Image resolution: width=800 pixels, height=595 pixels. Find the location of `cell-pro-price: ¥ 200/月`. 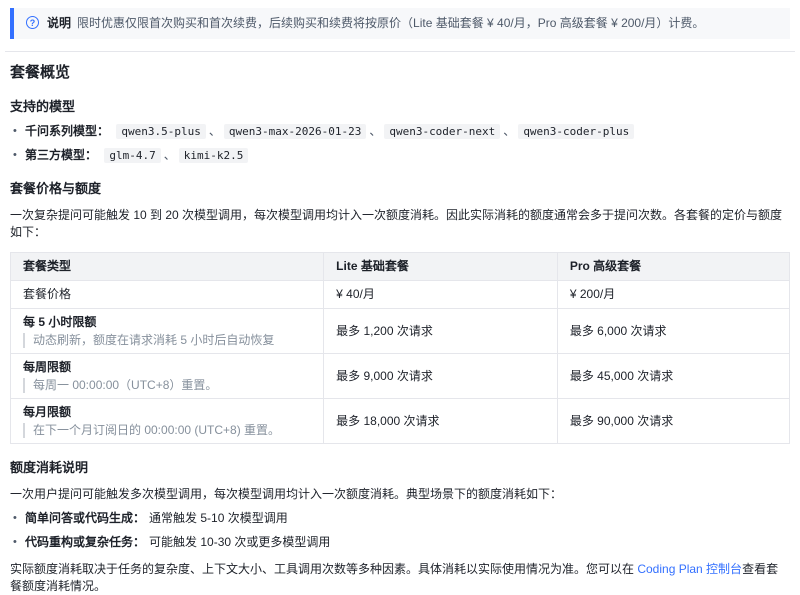

cell-pro-price: ¥ 200/月 is located at coordinates (673, 294).